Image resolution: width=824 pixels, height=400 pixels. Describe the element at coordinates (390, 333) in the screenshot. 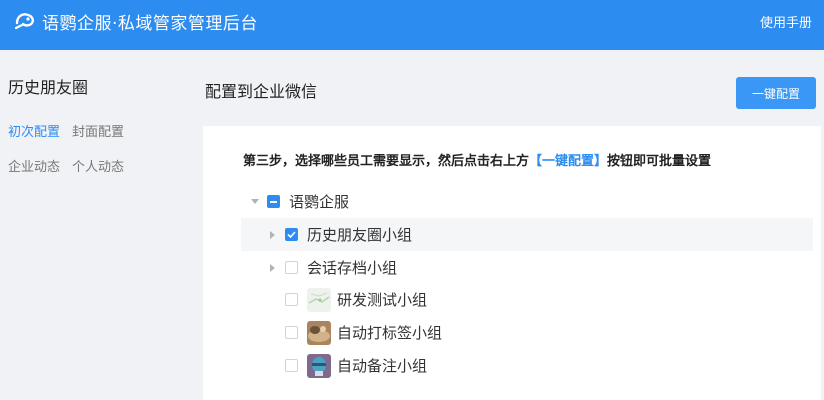

I see `tree-node-label: 自动打标签小组` at that location.